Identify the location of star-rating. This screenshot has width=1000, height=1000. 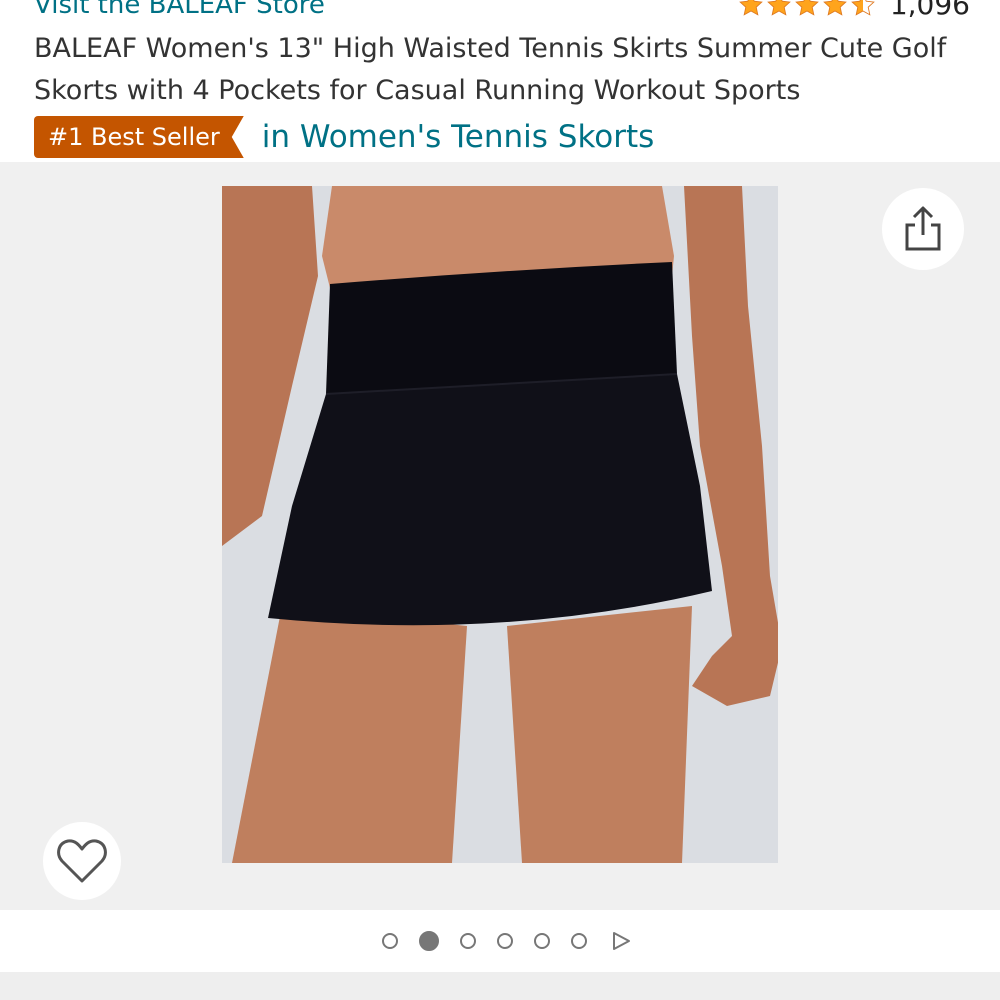
(807, 9).